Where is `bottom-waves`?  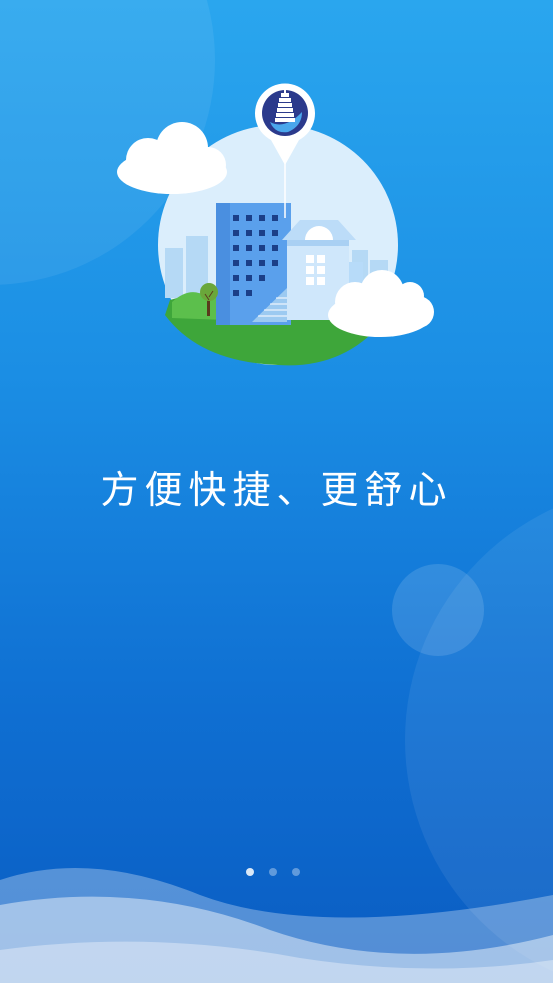
bottom-waves is located at coordinates (276, 925).